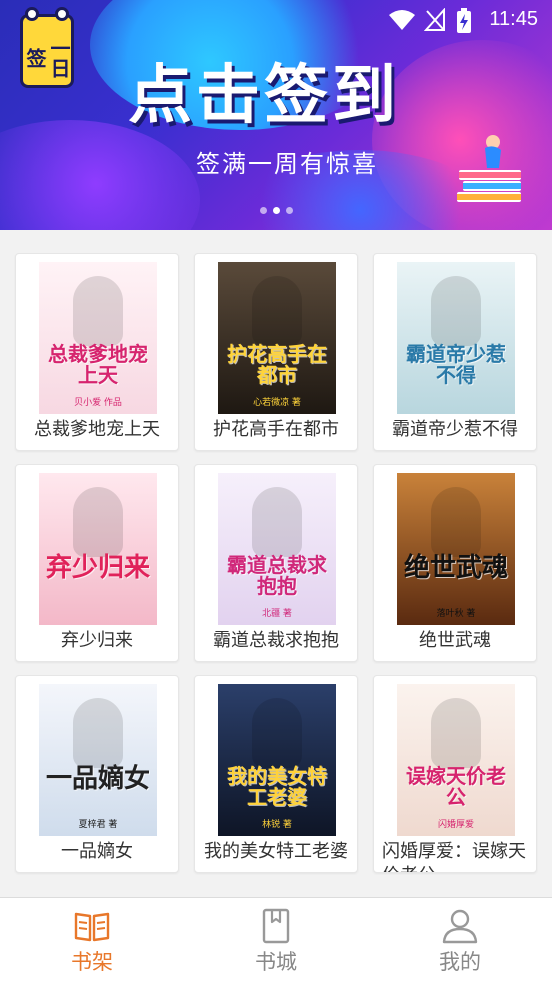  Describe the element at coordinates (277, 575) in the screenshot. I see `cover-title: 霸道总裁求抱抱` at that location.